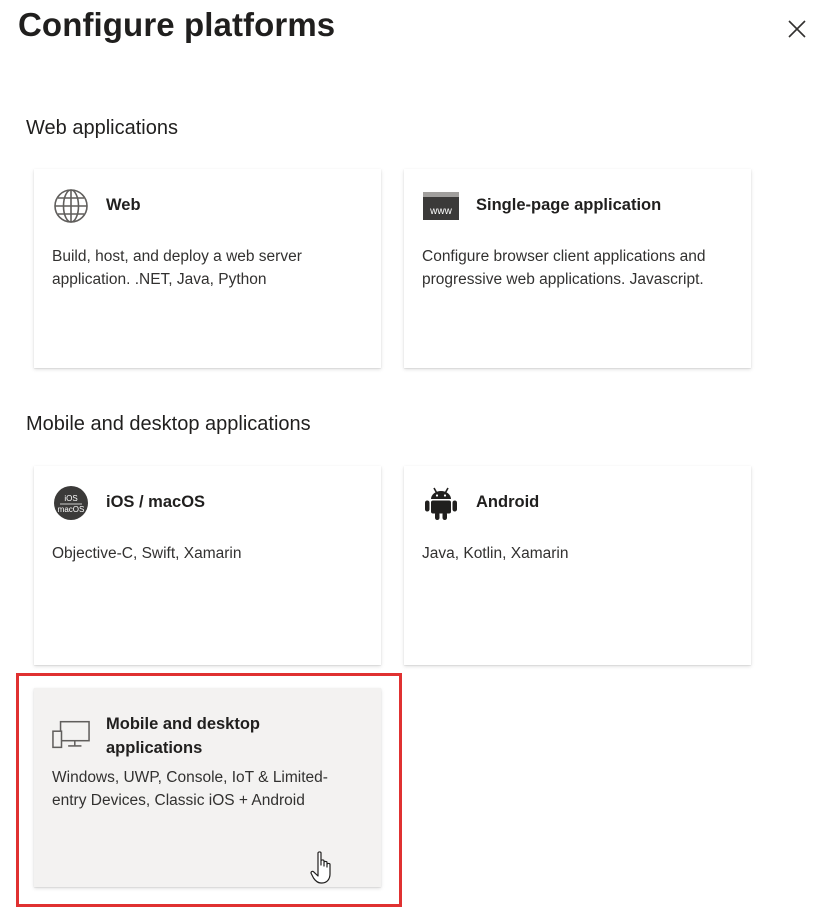 This screenshot has height=914, width=813. What do you see at coordinates (324, 868) in the screenshot?
I see `hand-pointer-cursor-icon` at bounding box center [324, 868].